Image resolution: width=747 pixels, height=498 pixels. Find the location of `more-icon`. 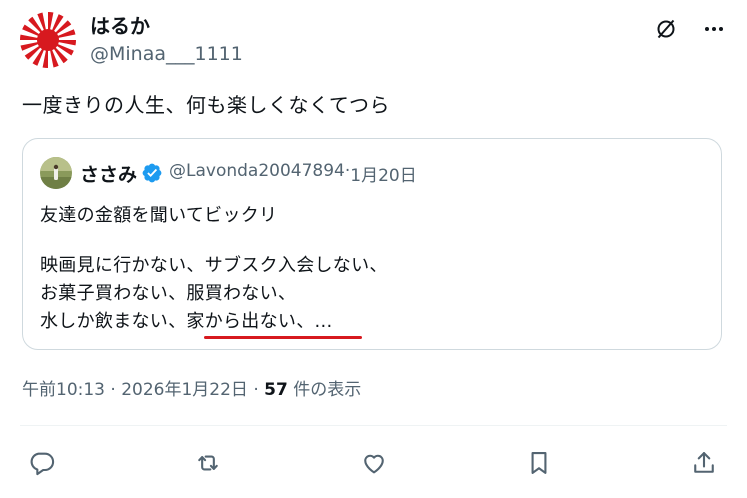

more-icon is located at coordinates (714, 29).